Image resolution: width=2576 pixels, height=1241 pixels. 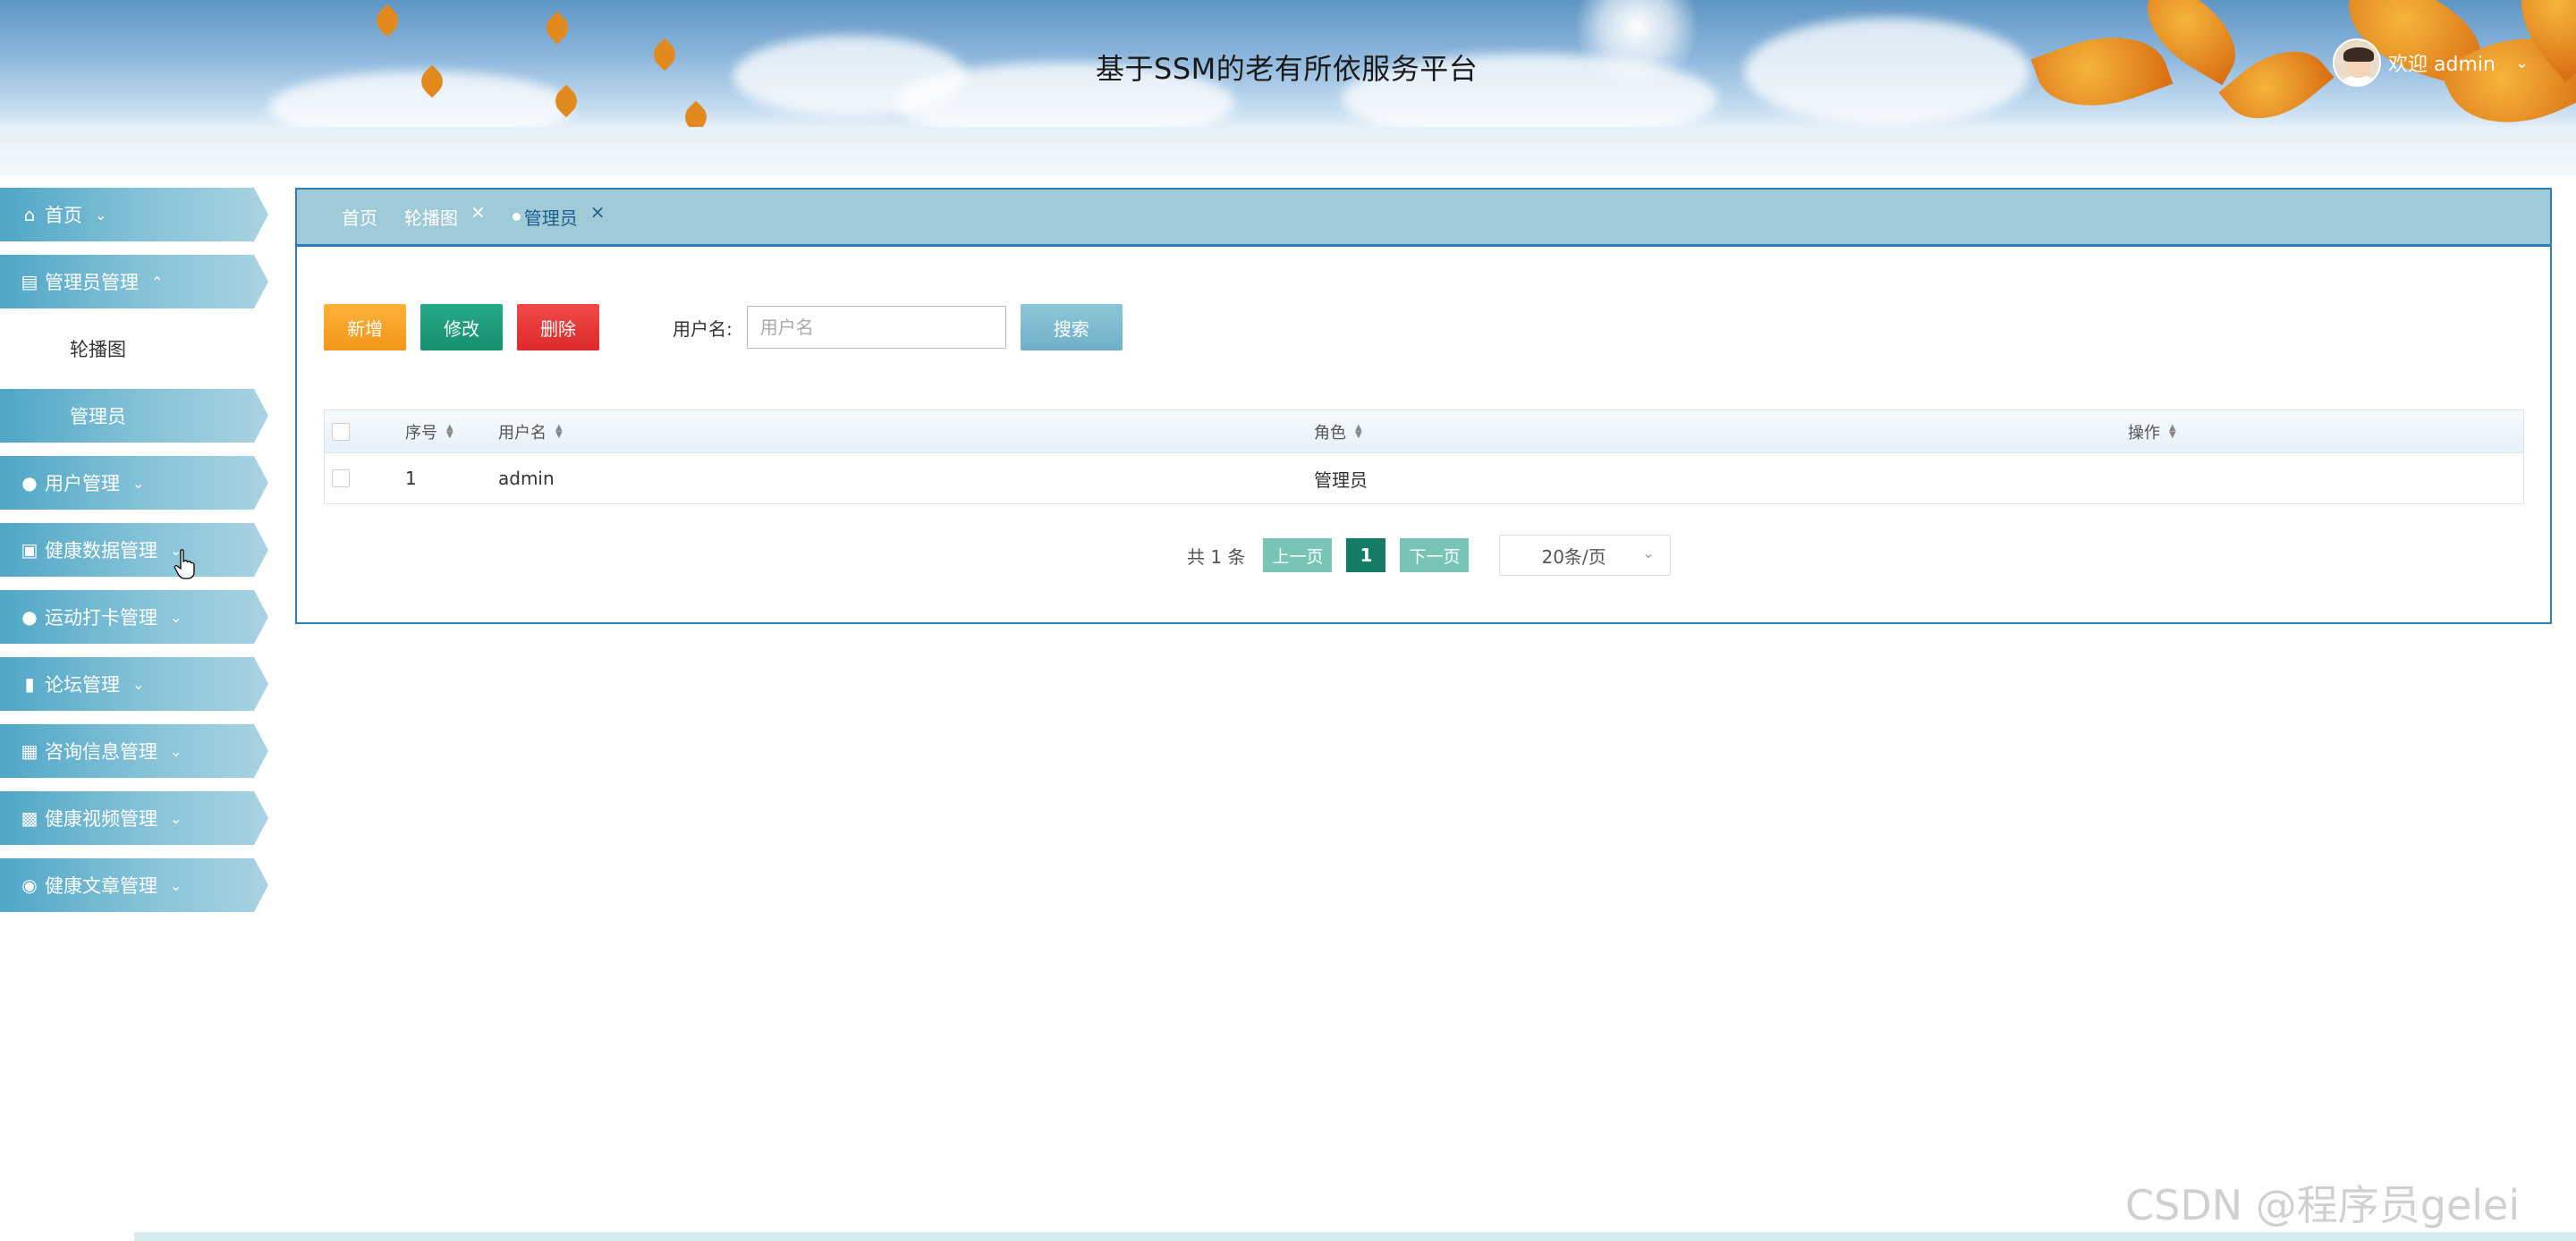 I want to click on avatar, so click(x=2357, y=62).